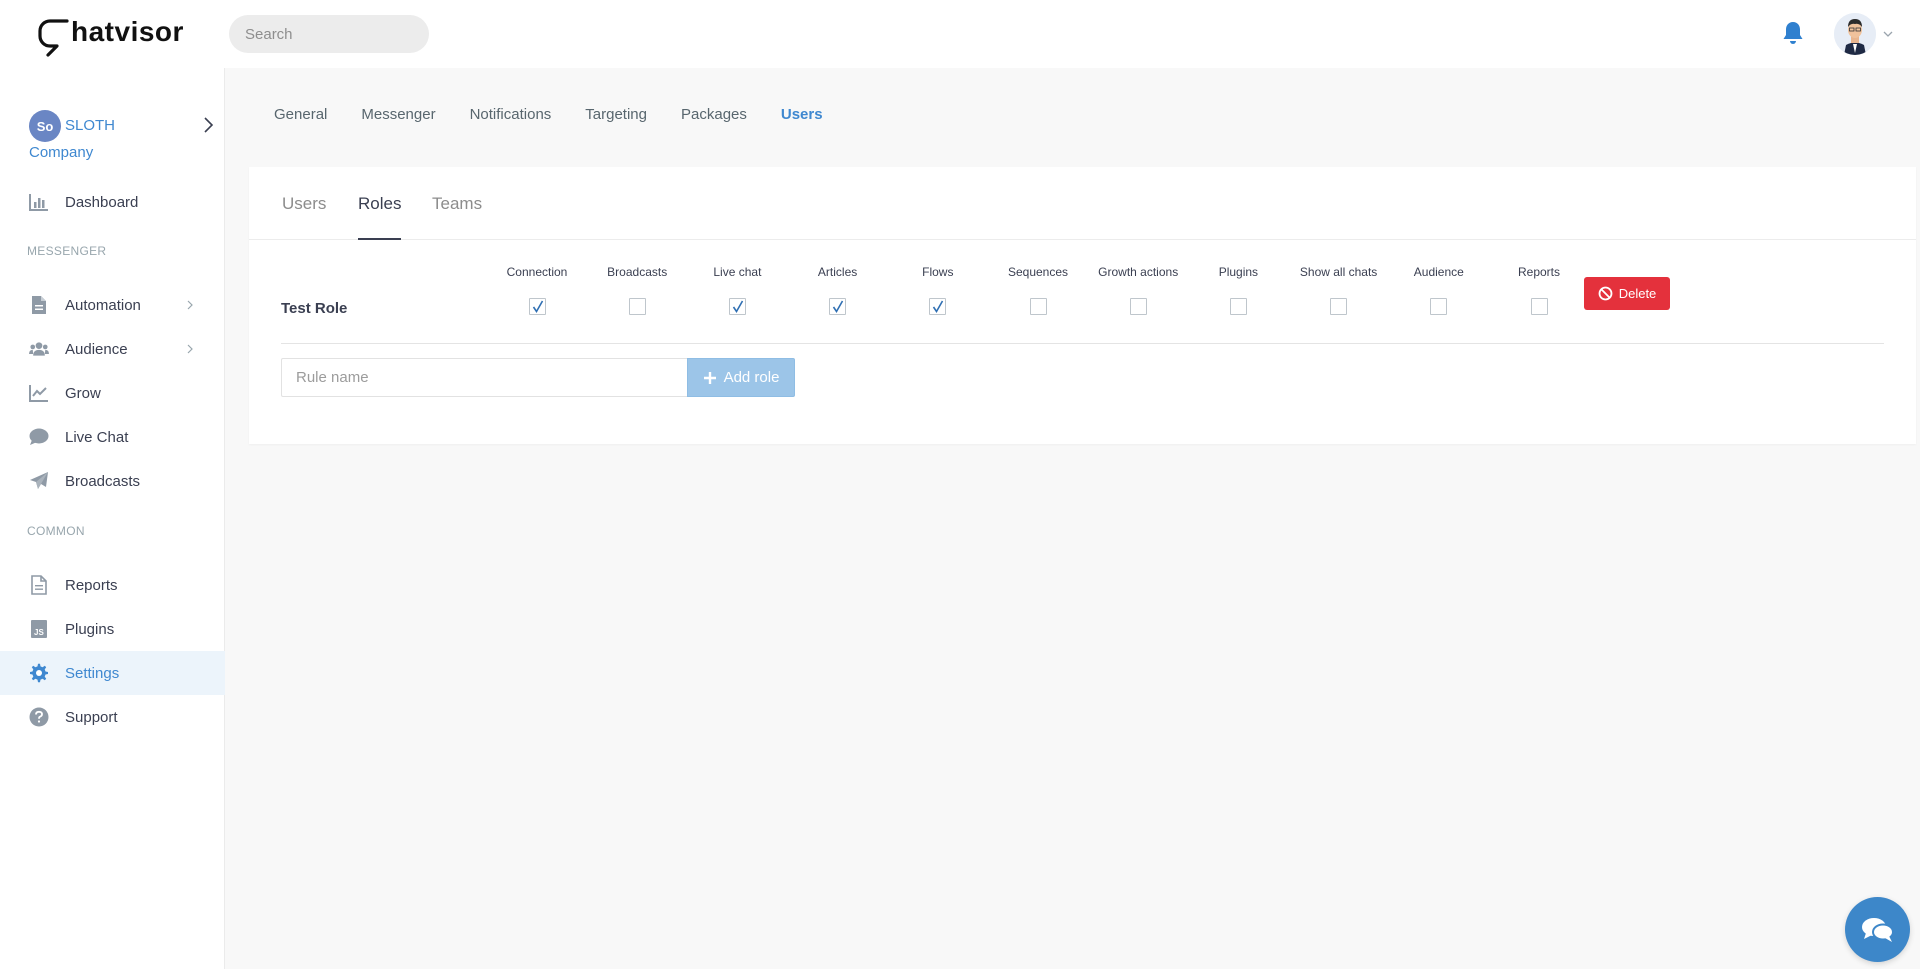 The width and height of the screenshot is (1920, 969). What do you see at coordinates (1238, 290) in the screenshot?
I see `permission-column: Plugins` at bounding box center [1238, 290].